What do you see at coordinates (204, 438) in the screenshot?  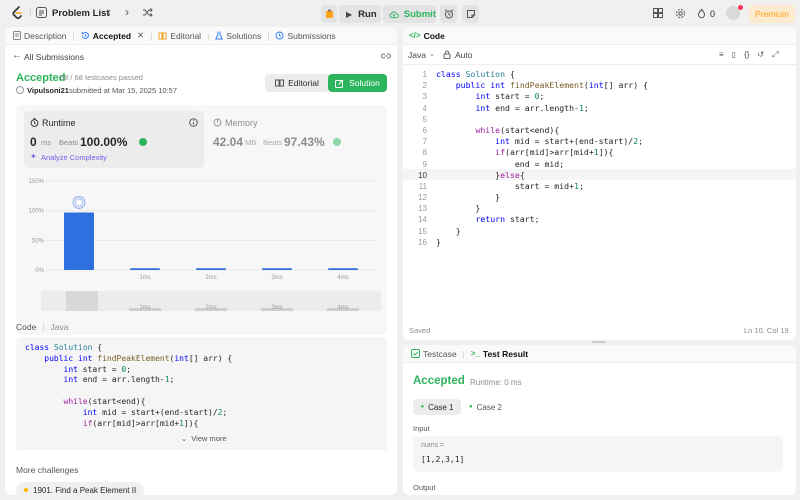 I see `view-more-button: ⌄ View more` at bounding box center [204, 438].